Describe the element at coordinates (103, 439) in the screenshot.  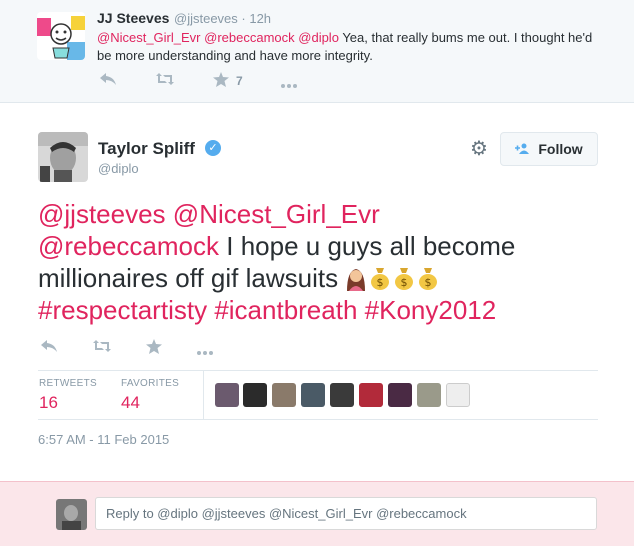
I see `tweet-timestamp: 6:57 AM - 11 Feb 2015` at that location.